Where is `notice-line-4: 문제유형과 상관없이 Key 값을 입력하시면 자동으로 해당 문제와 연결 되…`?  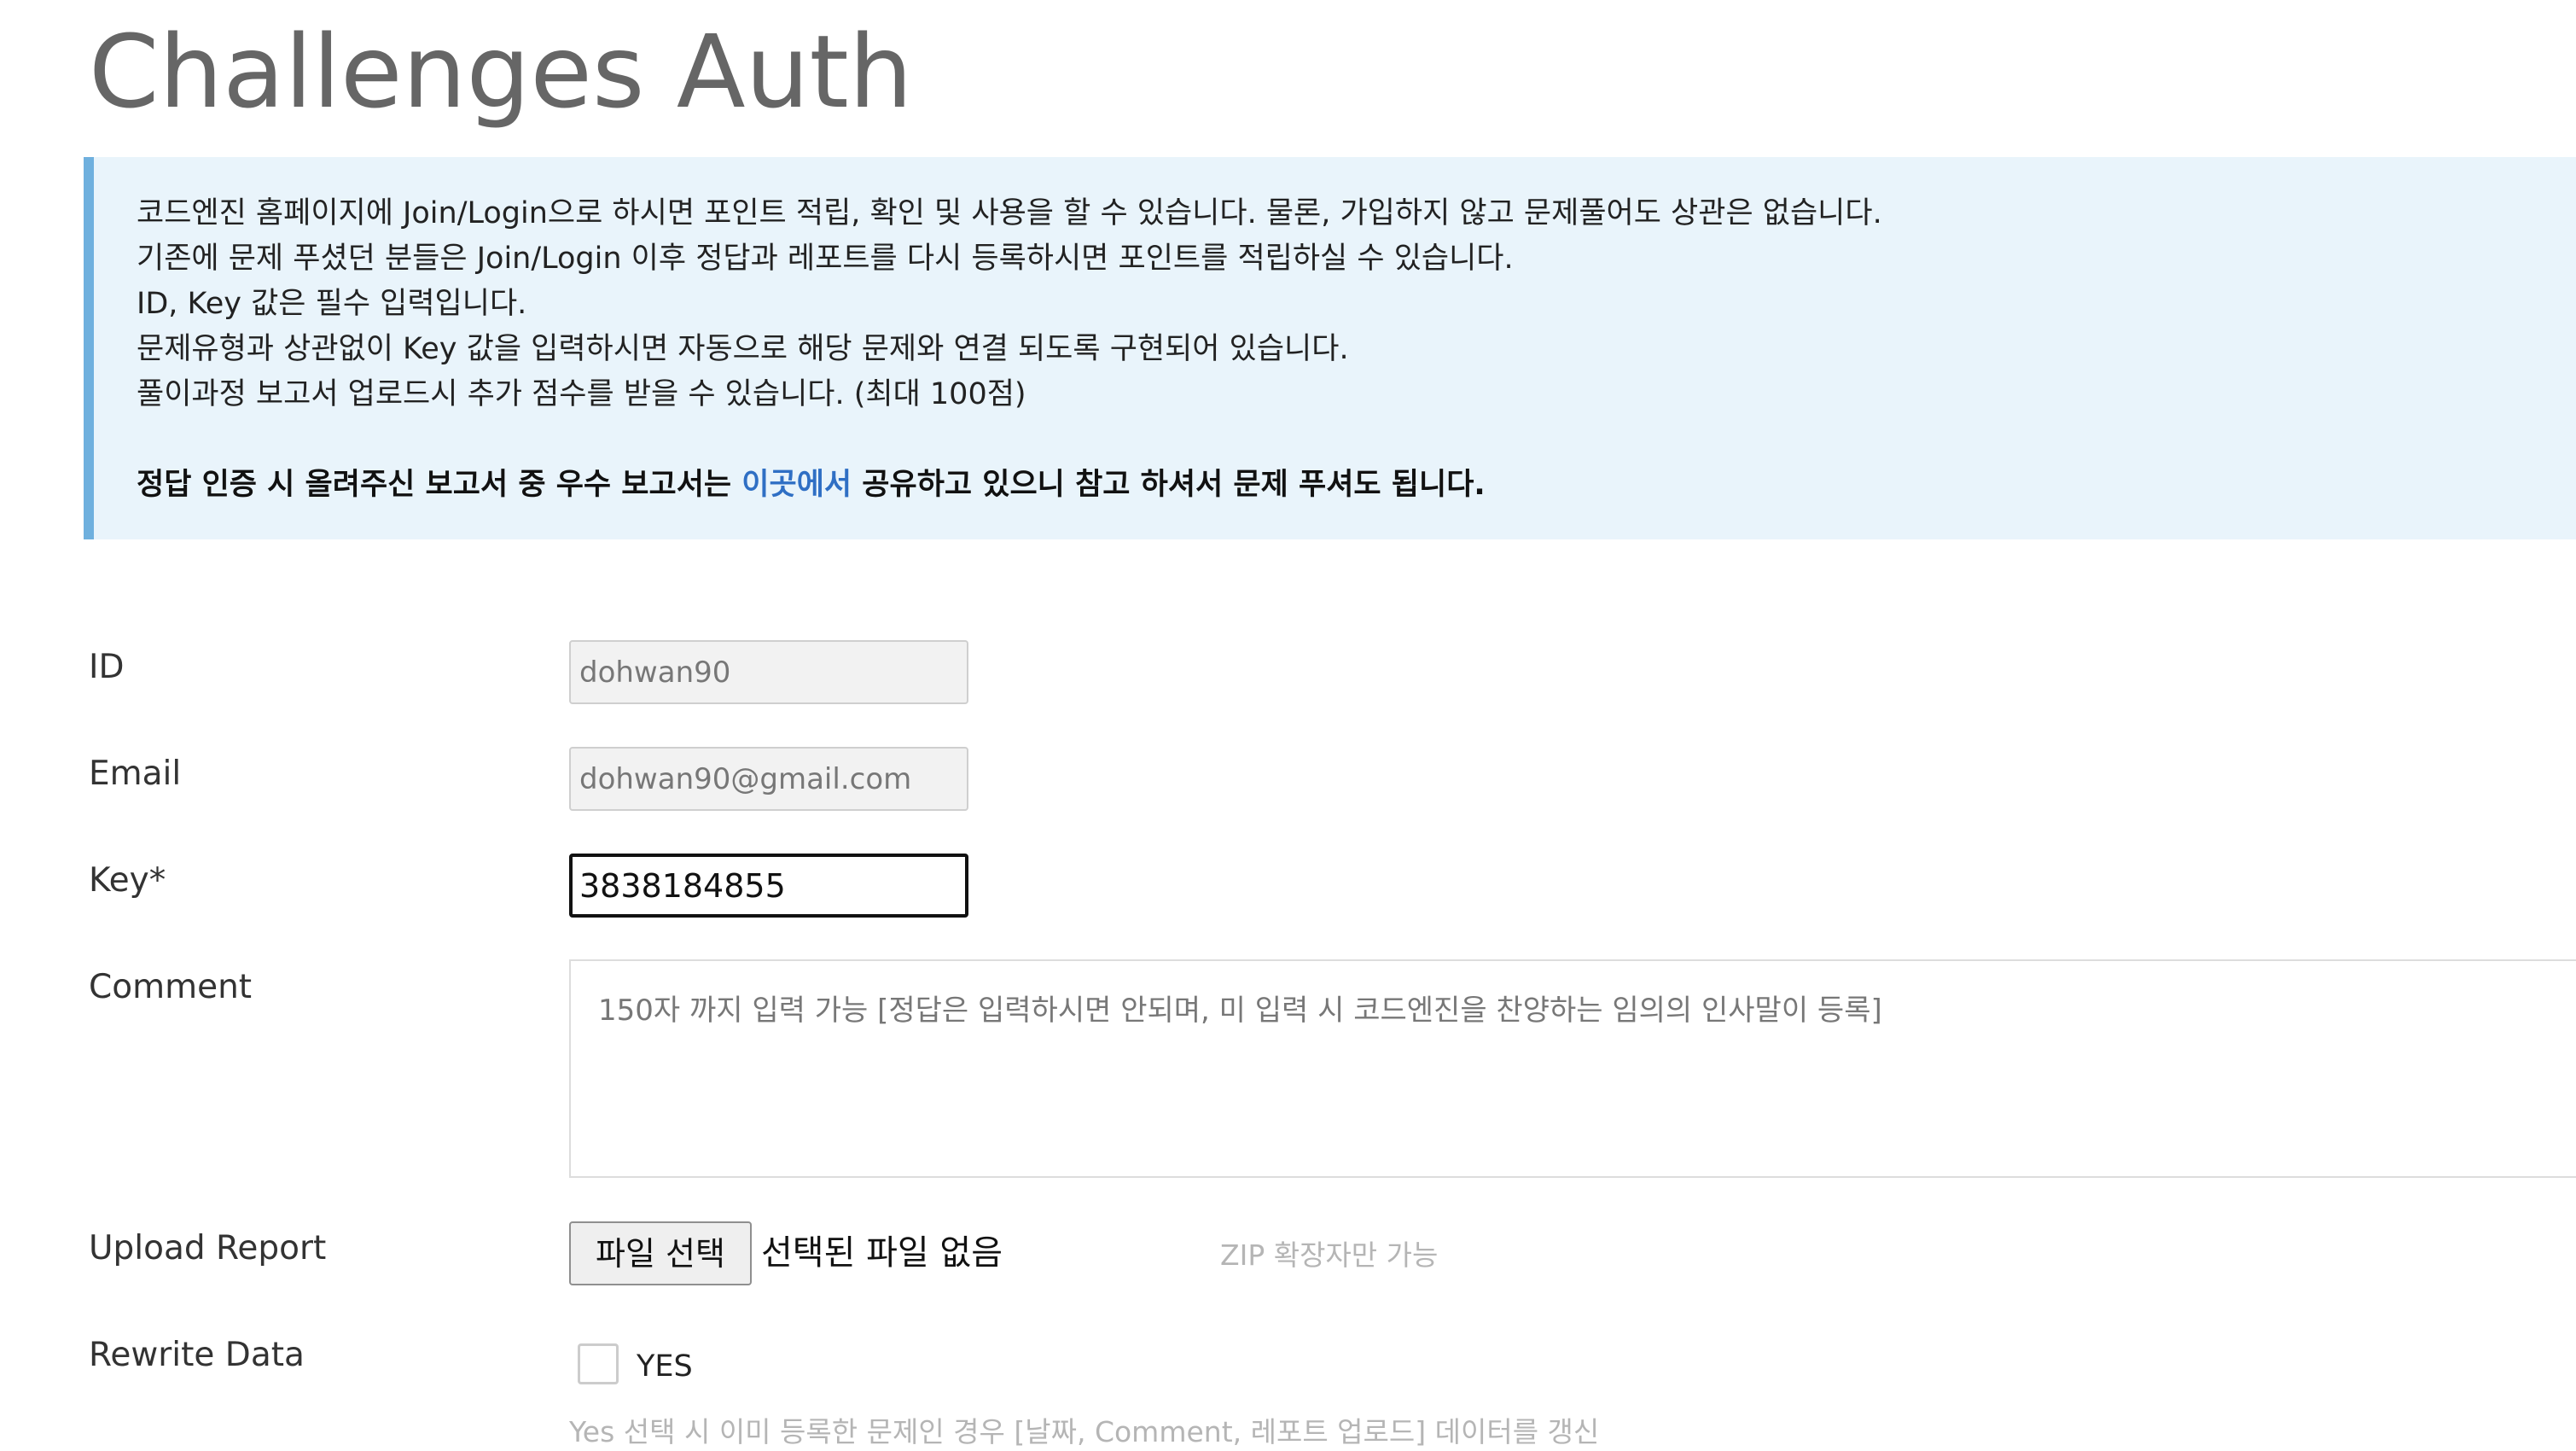
notice-line-4: 문제유형과 상관없이 Key 값을 입력하시면 자동으로 해당 문제와 연결 되… is located at coordinates (743, 349).